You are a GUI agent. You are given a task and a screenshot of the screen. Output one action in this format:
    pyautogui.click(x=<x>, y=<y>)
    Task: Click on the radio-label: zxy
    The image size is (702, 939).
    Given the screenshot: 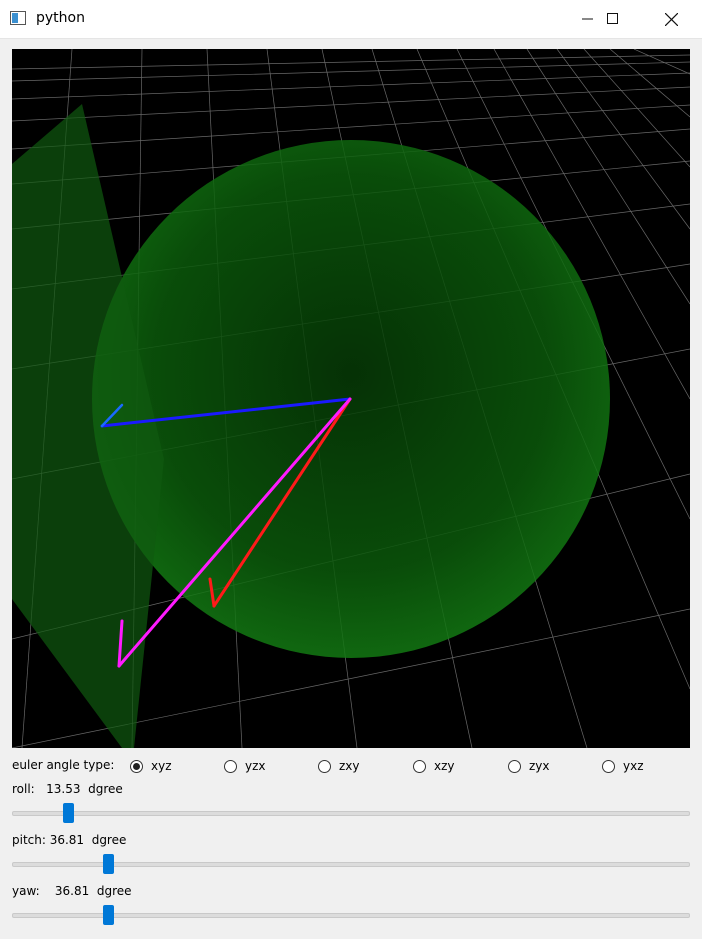 What is the action you would take?
    pyautogui.click(x=349, y=766)
    